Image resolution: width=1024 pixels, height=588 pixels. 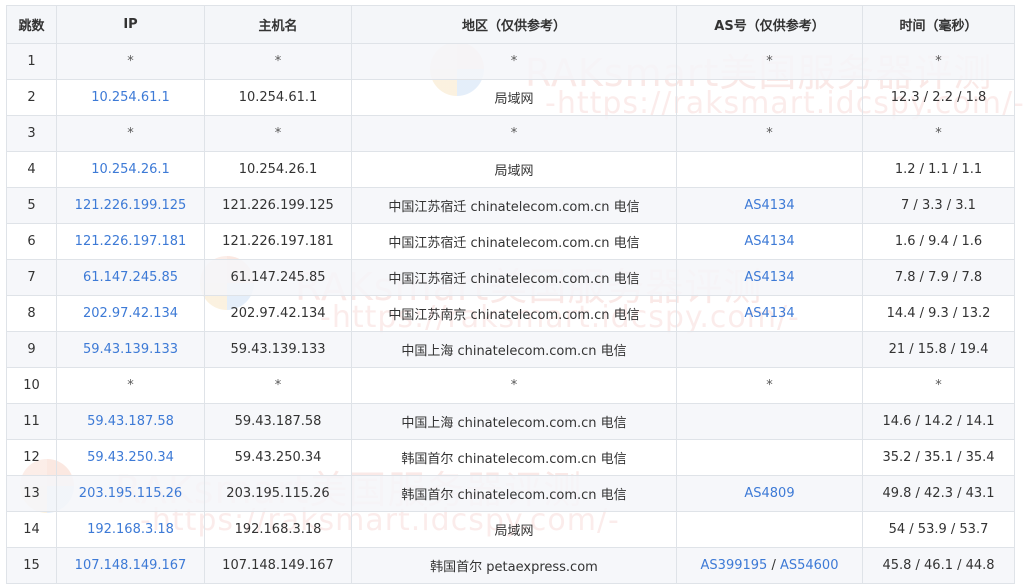 I want to click on ip-link: 121.226.197.181, so click(x=131, y=241).